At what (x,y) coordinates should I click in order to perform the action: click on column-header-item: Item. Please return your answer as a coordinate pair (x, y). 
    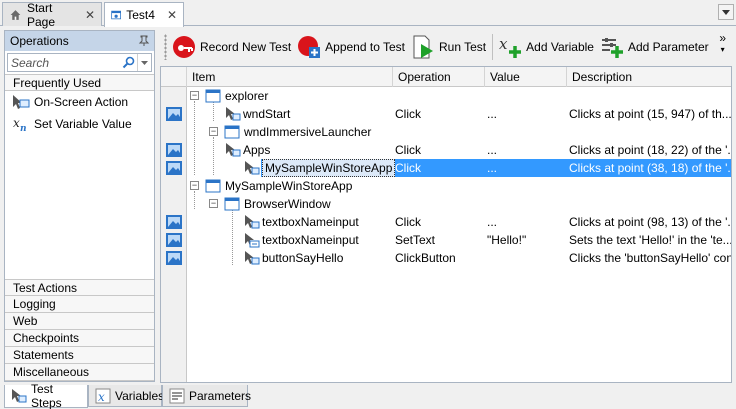
    Looking at the image, I should click on (290, 77).